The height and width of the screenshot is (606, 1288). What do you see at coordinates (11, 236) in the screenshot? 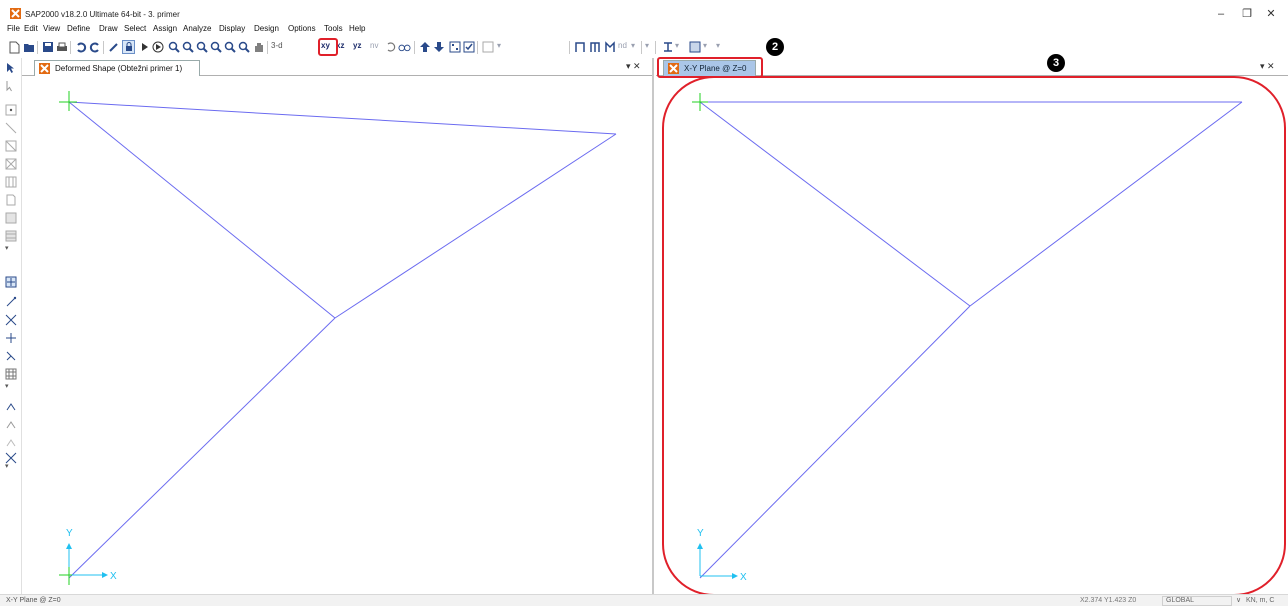
I see `draw-rect-area-icon` at bounding box center [11, 236].